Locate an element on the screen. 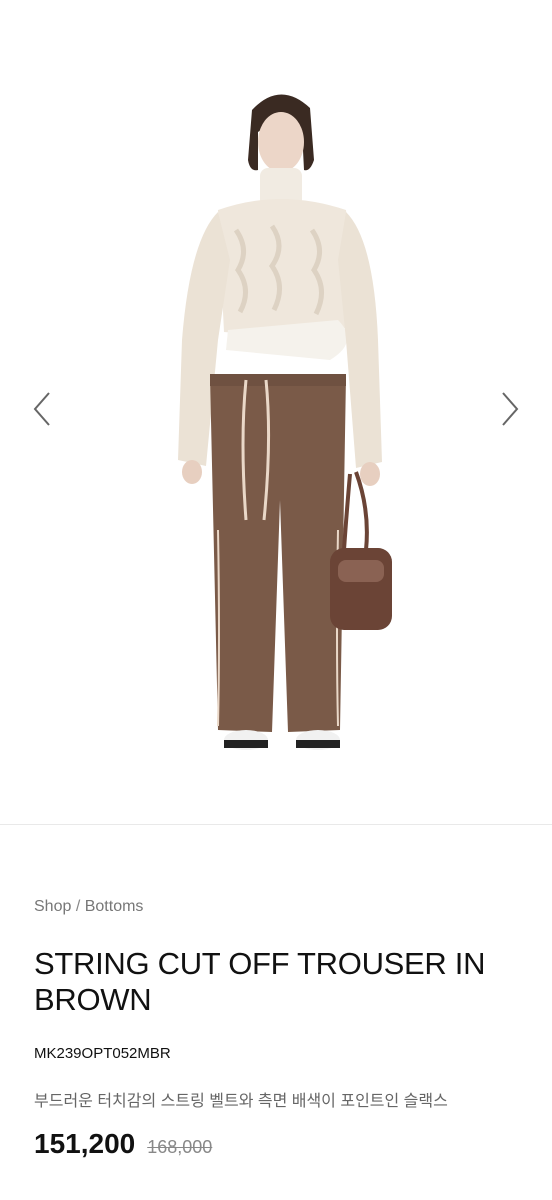  chevron-left-icon is located at coordinates (41, 409).